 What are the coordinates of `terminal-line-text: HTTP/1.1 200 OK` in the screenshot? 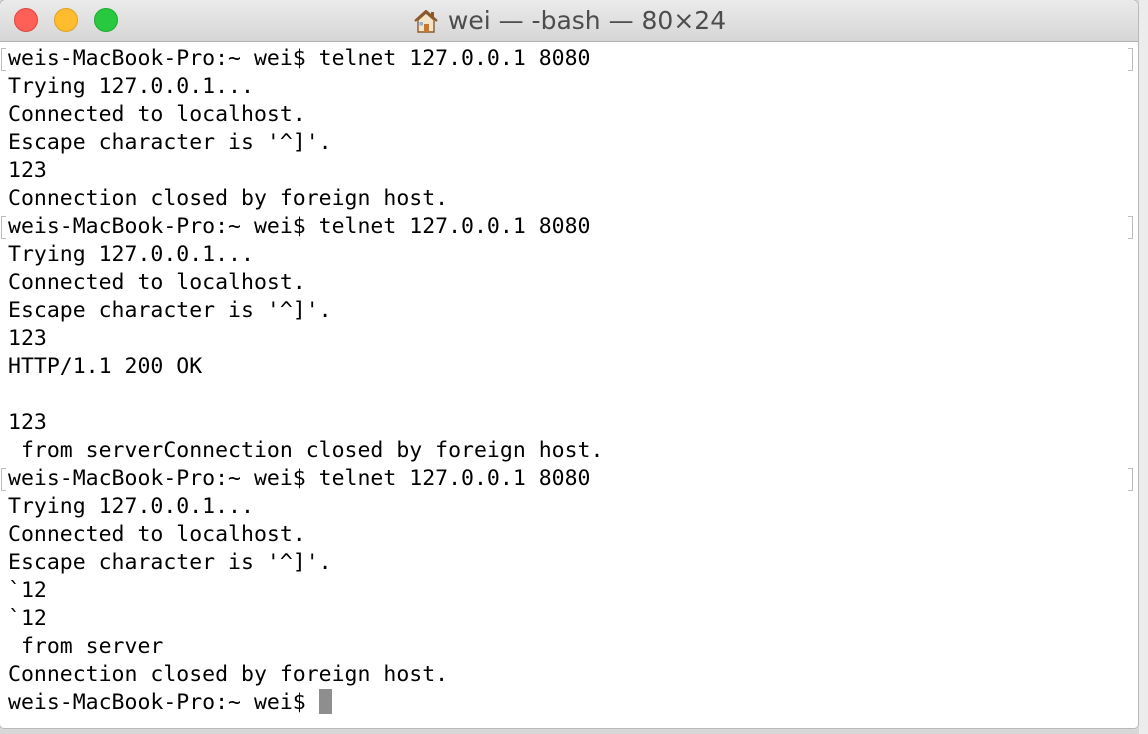 It's located at (105, 366).